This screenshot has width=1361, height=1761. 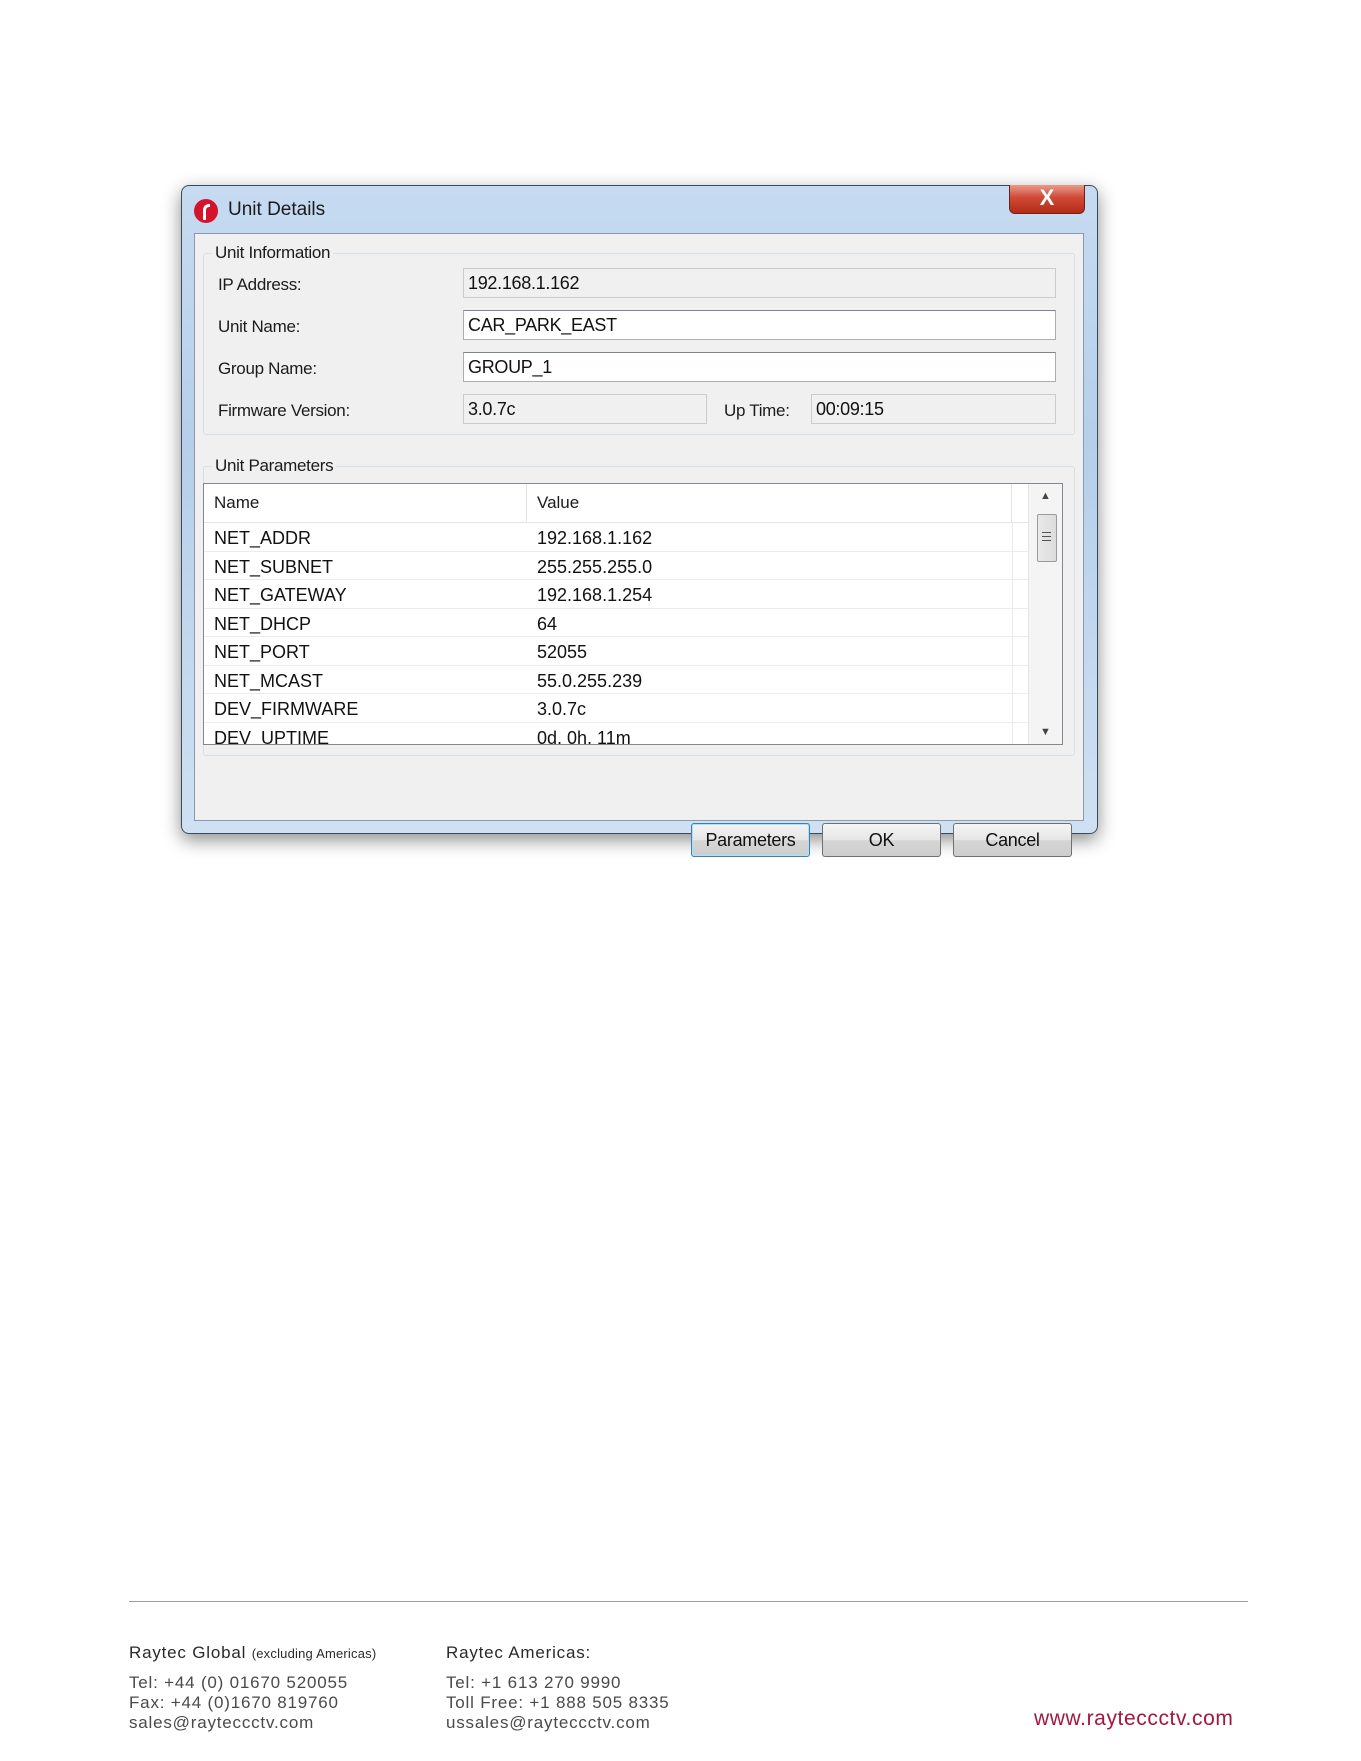 What do you see at coordinates (616, 651) in the screenshot?
I see `table-row: NET_PORT 52055` at bounding box center [616, 651].